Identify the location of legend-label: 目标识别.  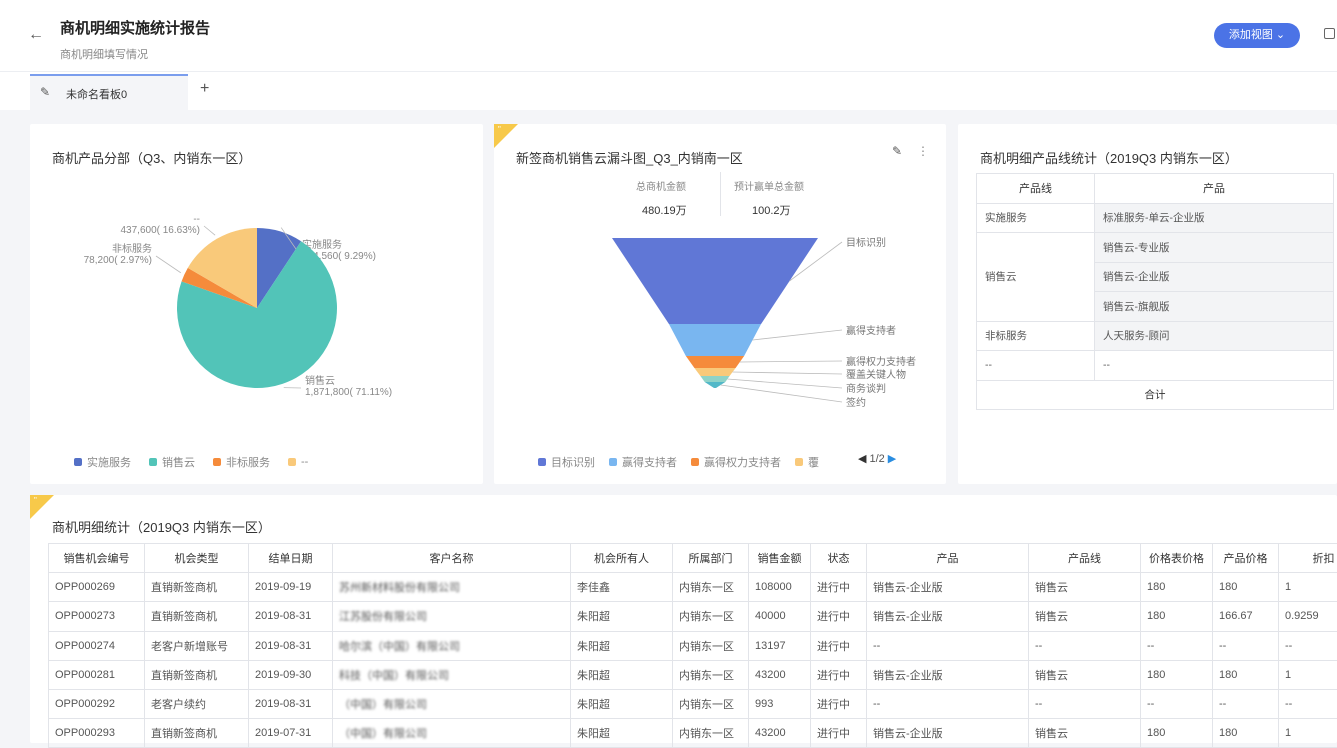
(573, 462).